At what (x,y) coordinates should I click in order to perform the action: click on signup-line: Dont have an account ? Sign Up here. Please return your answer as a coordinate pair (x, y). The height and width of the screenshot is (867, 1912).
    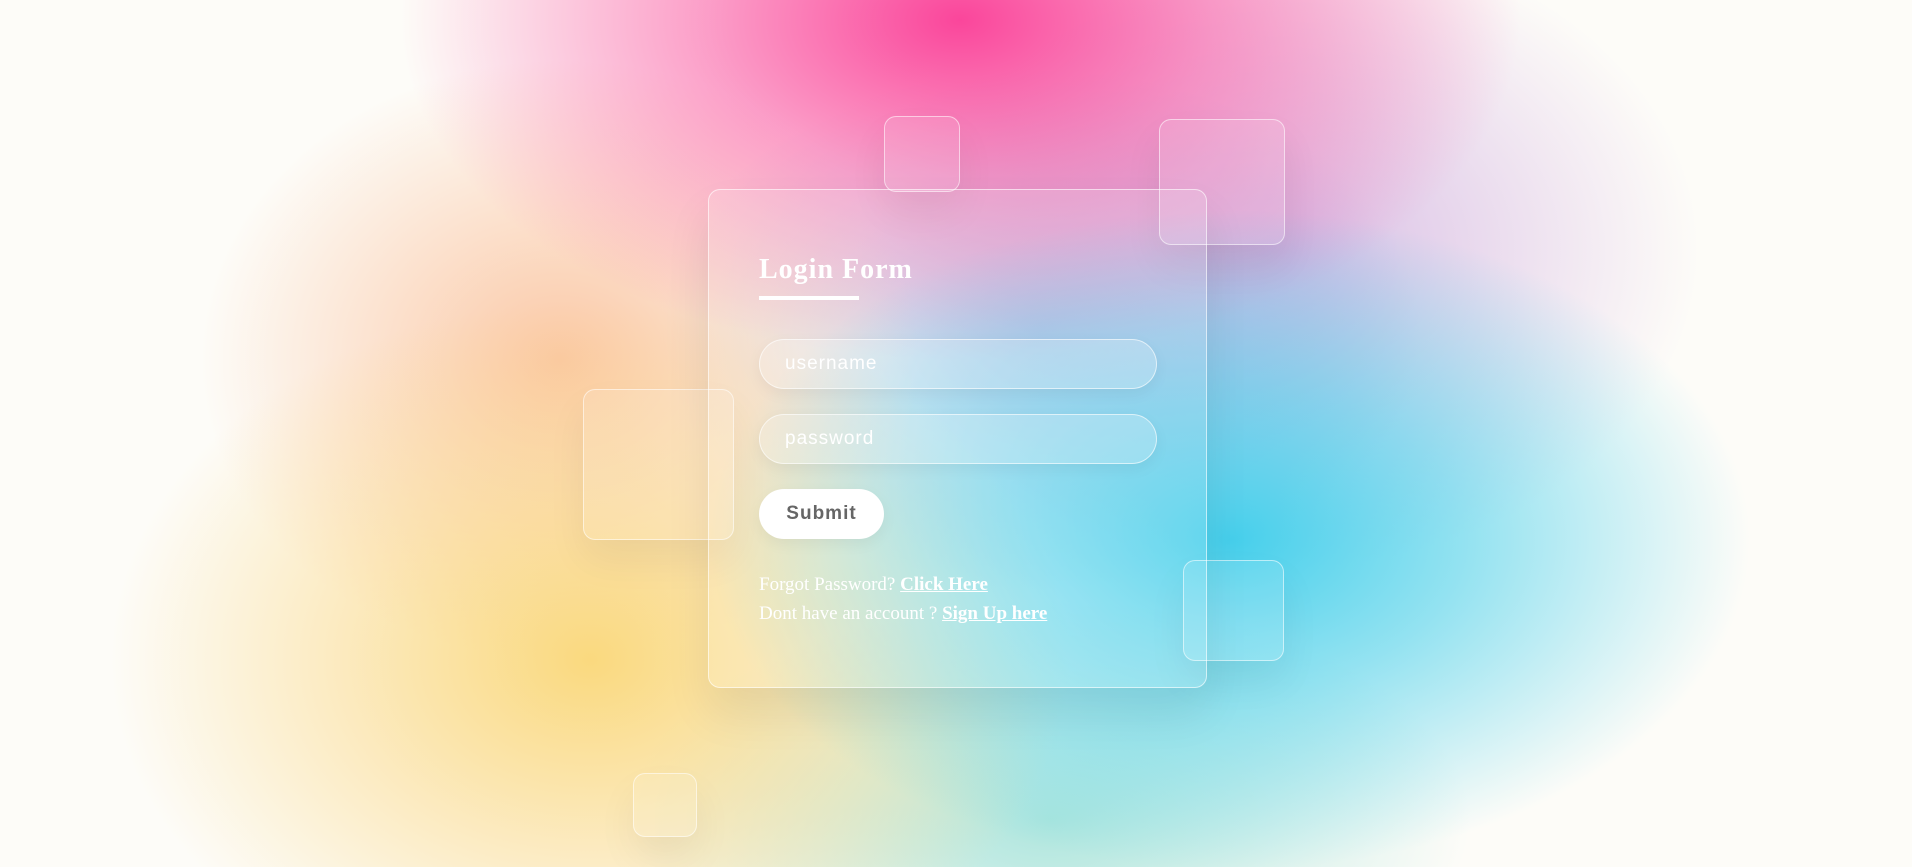
    Looking at the image, I should click on (903, 613).